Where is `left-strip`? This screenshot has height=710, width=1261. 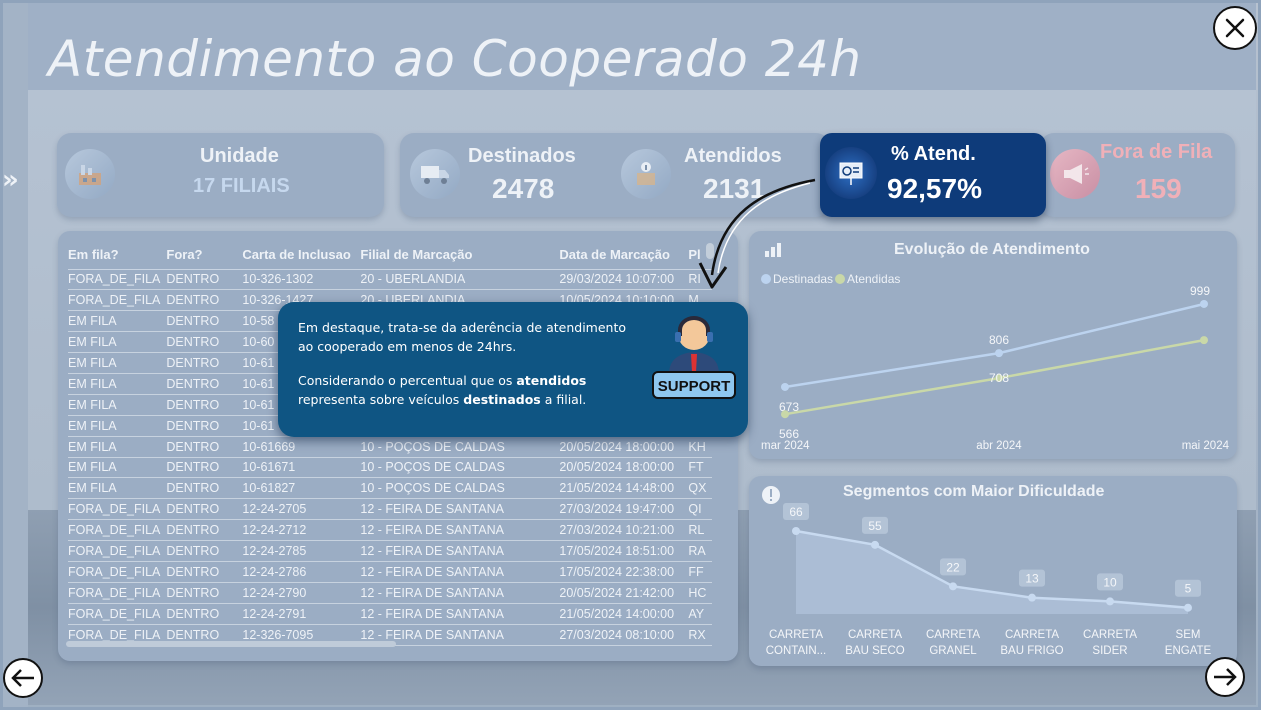 left-strip is located at coordinates (14, 355).